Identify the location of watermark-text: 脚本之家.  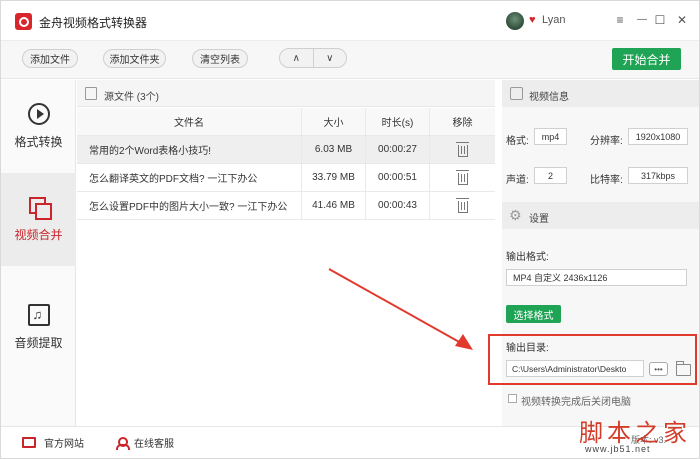
(635, 433).